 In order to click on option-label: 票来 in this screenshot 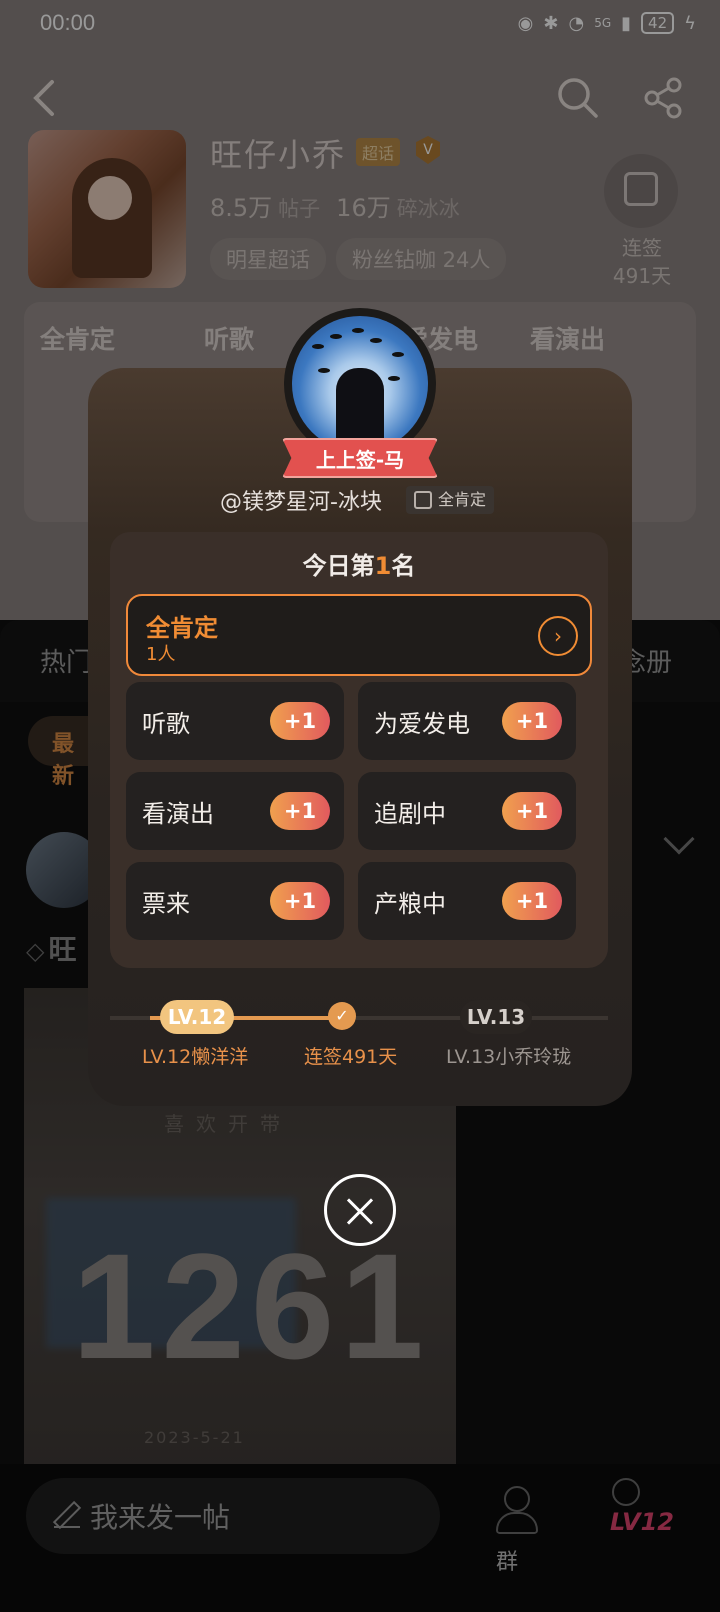, I will do `click(166, 904)`.